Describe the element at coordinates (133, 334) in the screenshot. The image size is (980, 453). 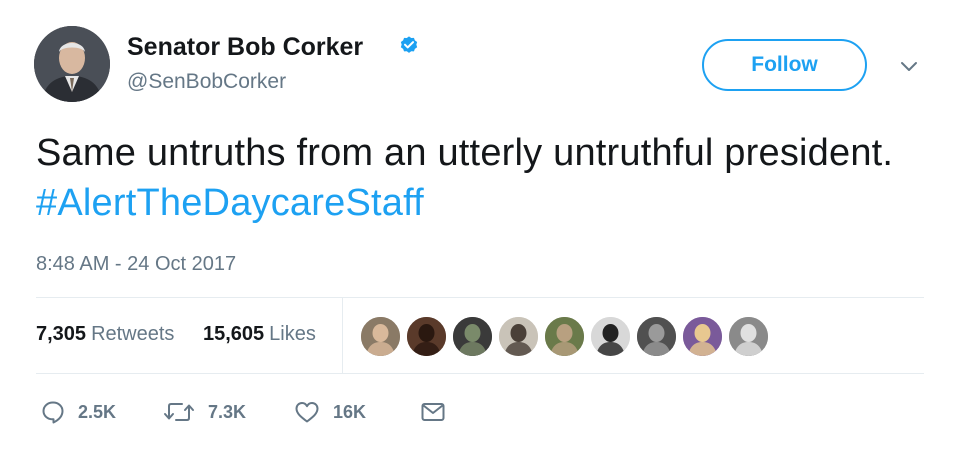
I see `retweets-label: Retweets` at that location.